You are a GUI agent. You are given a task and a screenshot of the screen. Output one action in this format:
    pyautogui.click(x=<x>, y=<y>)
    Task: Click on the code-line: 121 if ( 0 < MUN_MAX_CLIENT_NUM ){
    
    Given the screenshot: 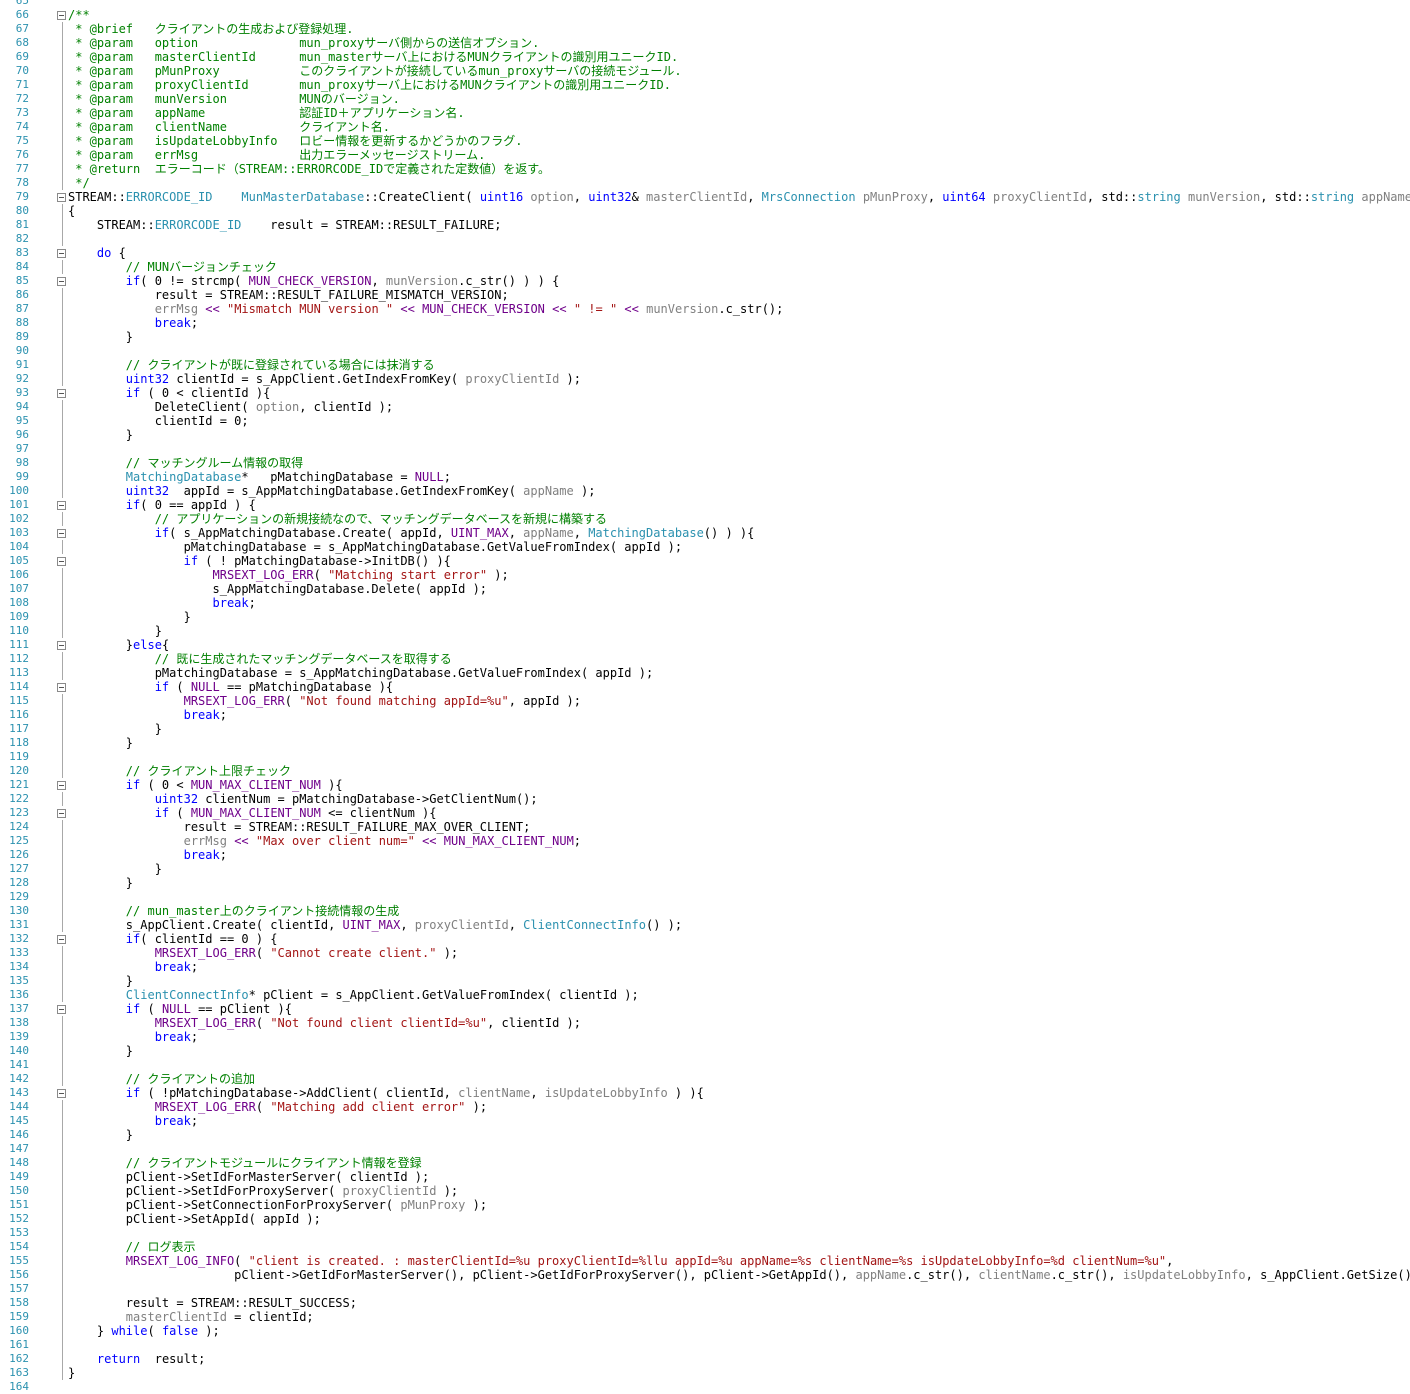 What is the action you would take?
    pyautogui.click(x=705, y=785)
    